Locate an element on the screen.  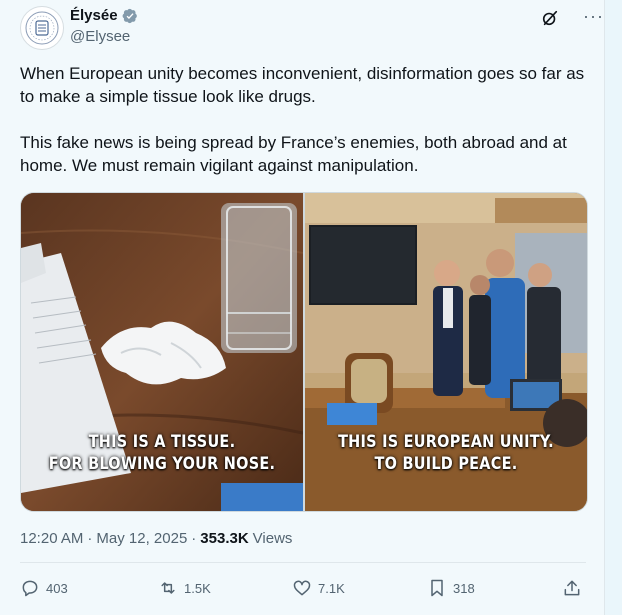
caption-line: FOR BLOWING YOUR NOSE. is located at coordinates (162, 464).